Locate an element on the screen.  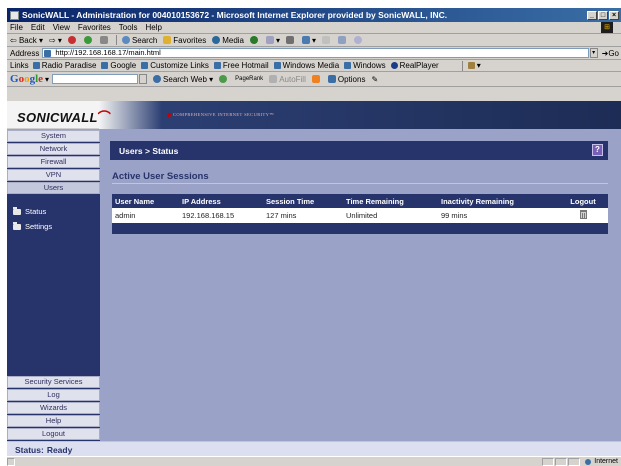
address-input: http://192.168.168.17/main.html is located at coordinates (315, 53).